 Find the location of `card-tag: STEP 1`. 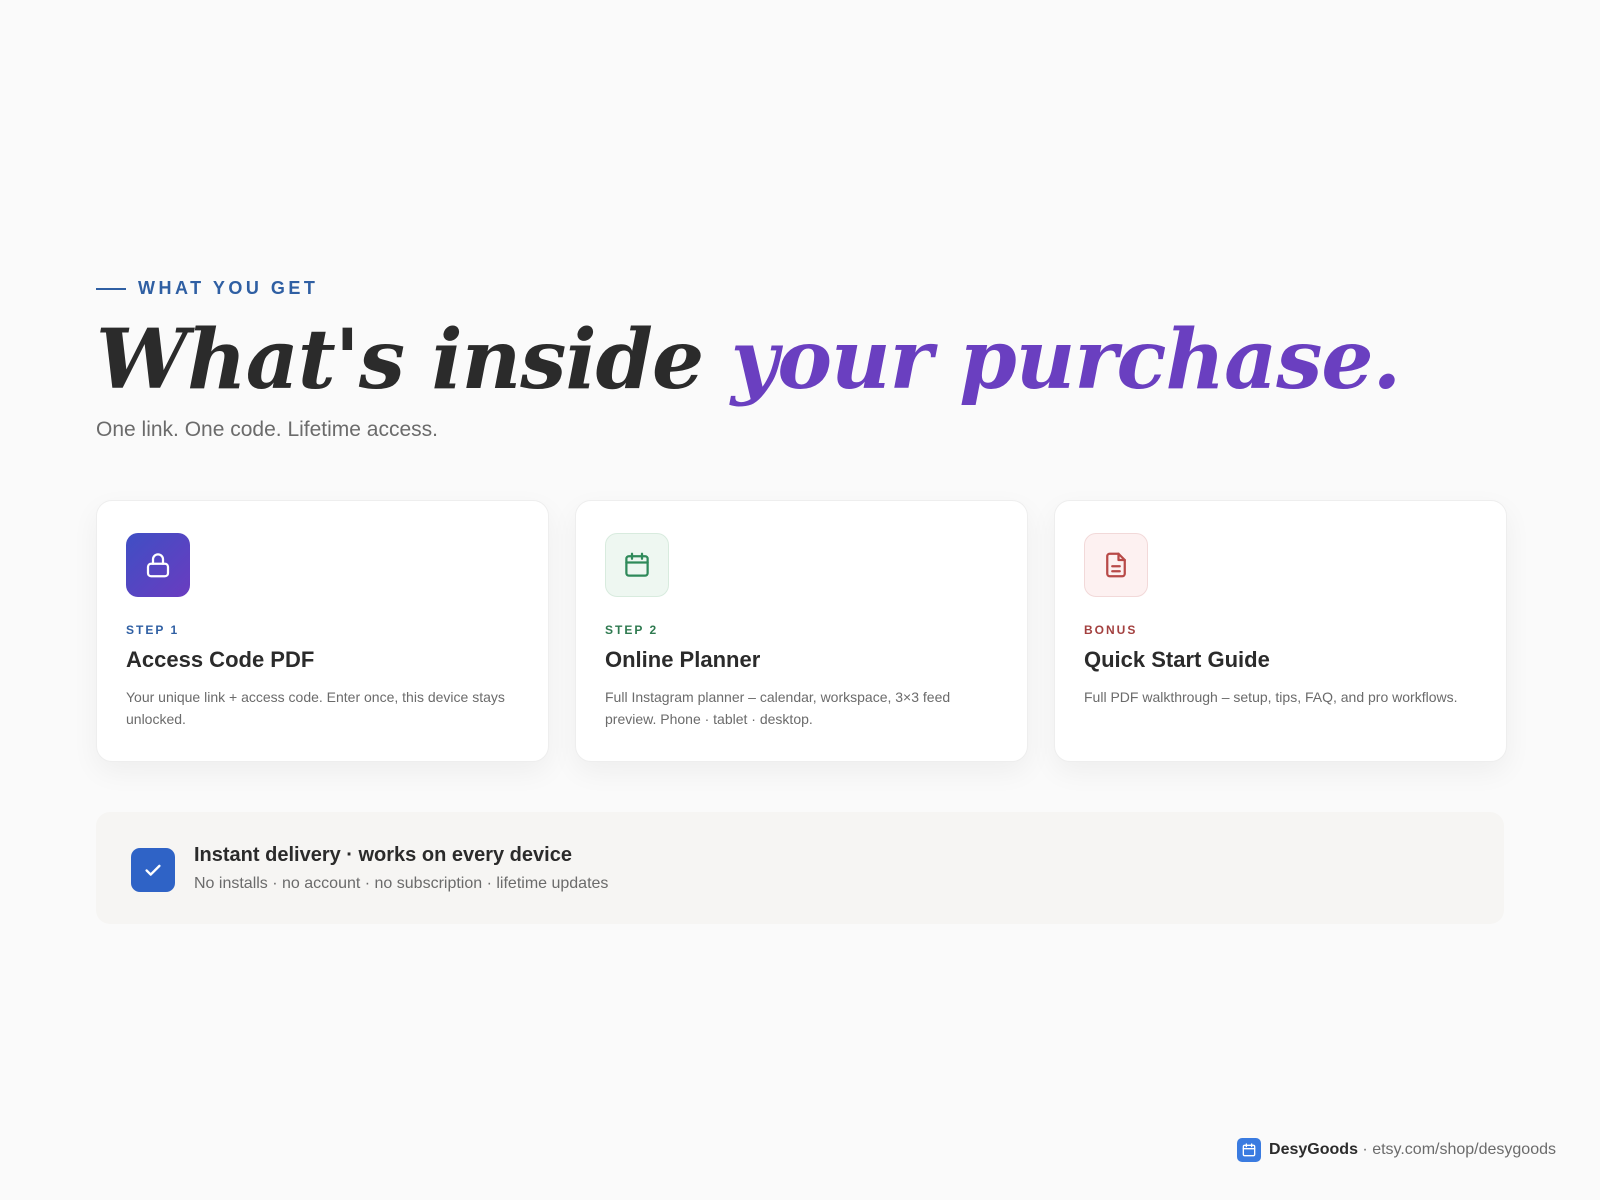

card-tag: STEP 1 is located at coordinates (153, 630).